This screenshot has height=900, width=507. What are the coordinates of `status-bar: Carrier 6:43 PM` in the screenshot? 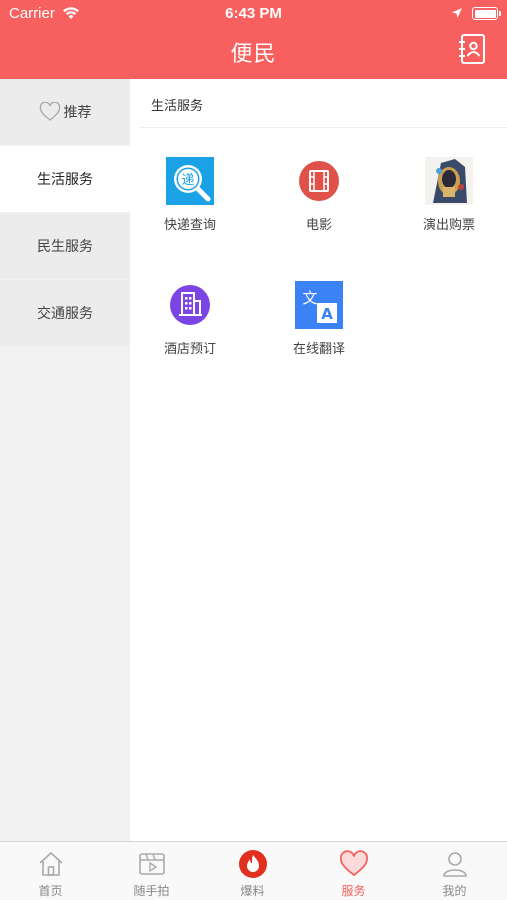 It's located at (253, 14).